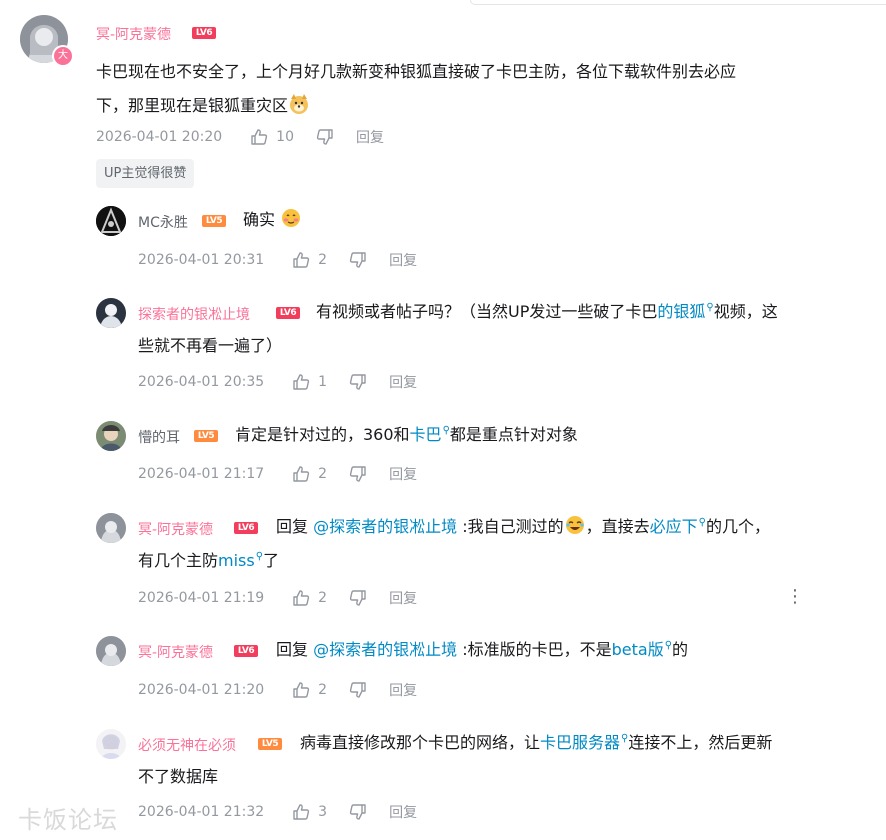  I want to click on vip-badge-icon: 大, so click(63, 56).